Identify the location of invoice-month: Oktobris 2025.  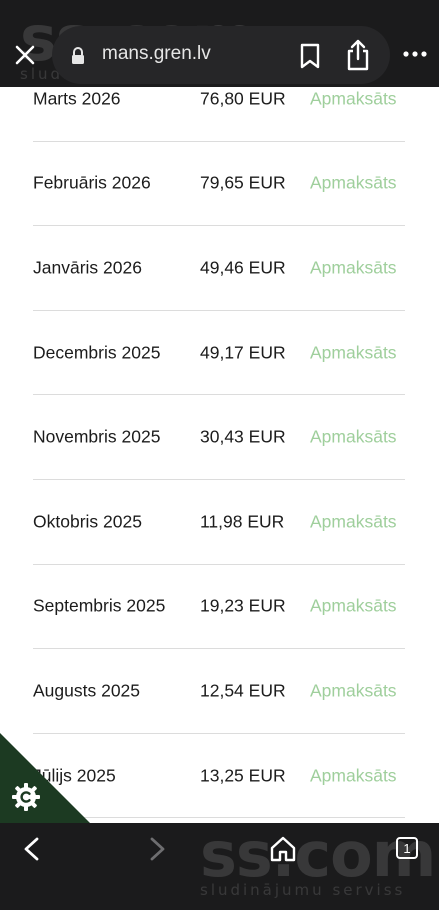
(87, 521).